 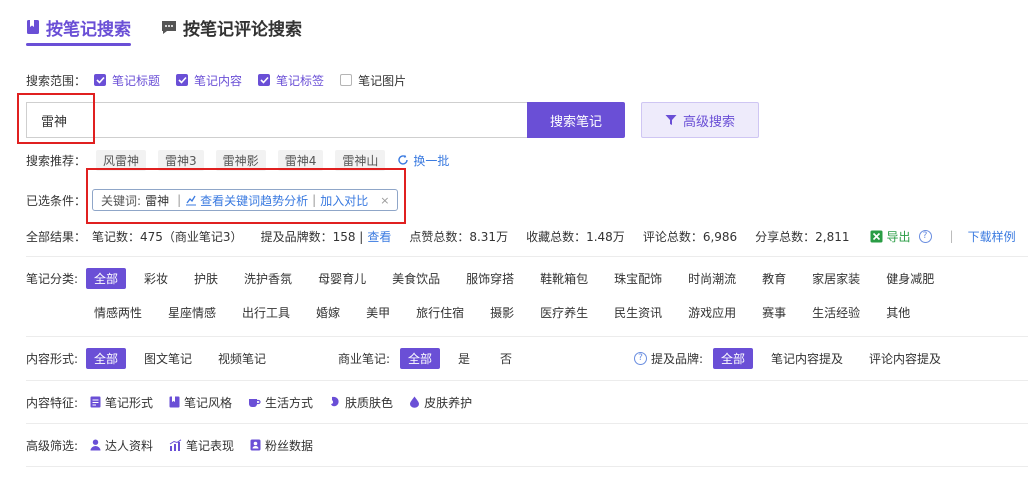 I want to click on checkbox-label: 笔记内容, so click(x=218, y=80).